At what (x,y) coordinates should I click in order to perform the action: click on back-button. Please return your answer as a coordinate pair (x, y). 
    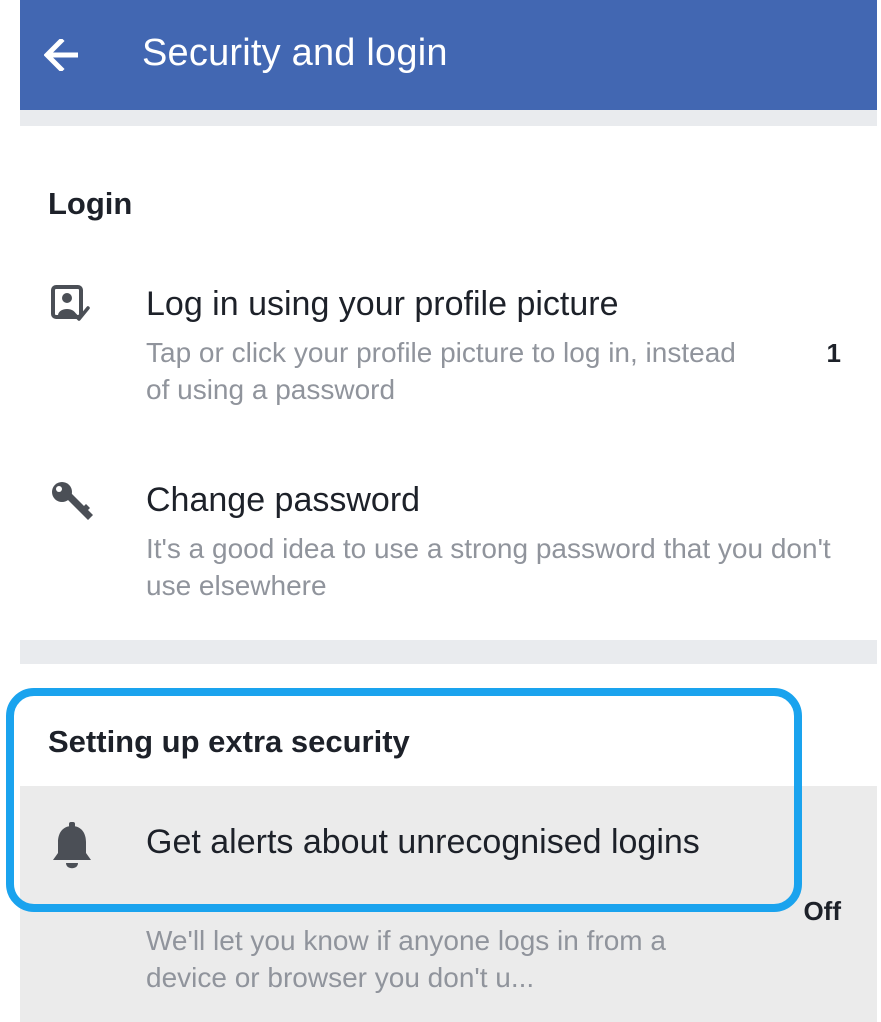
    Looking at the image, I should click on (62, 55).